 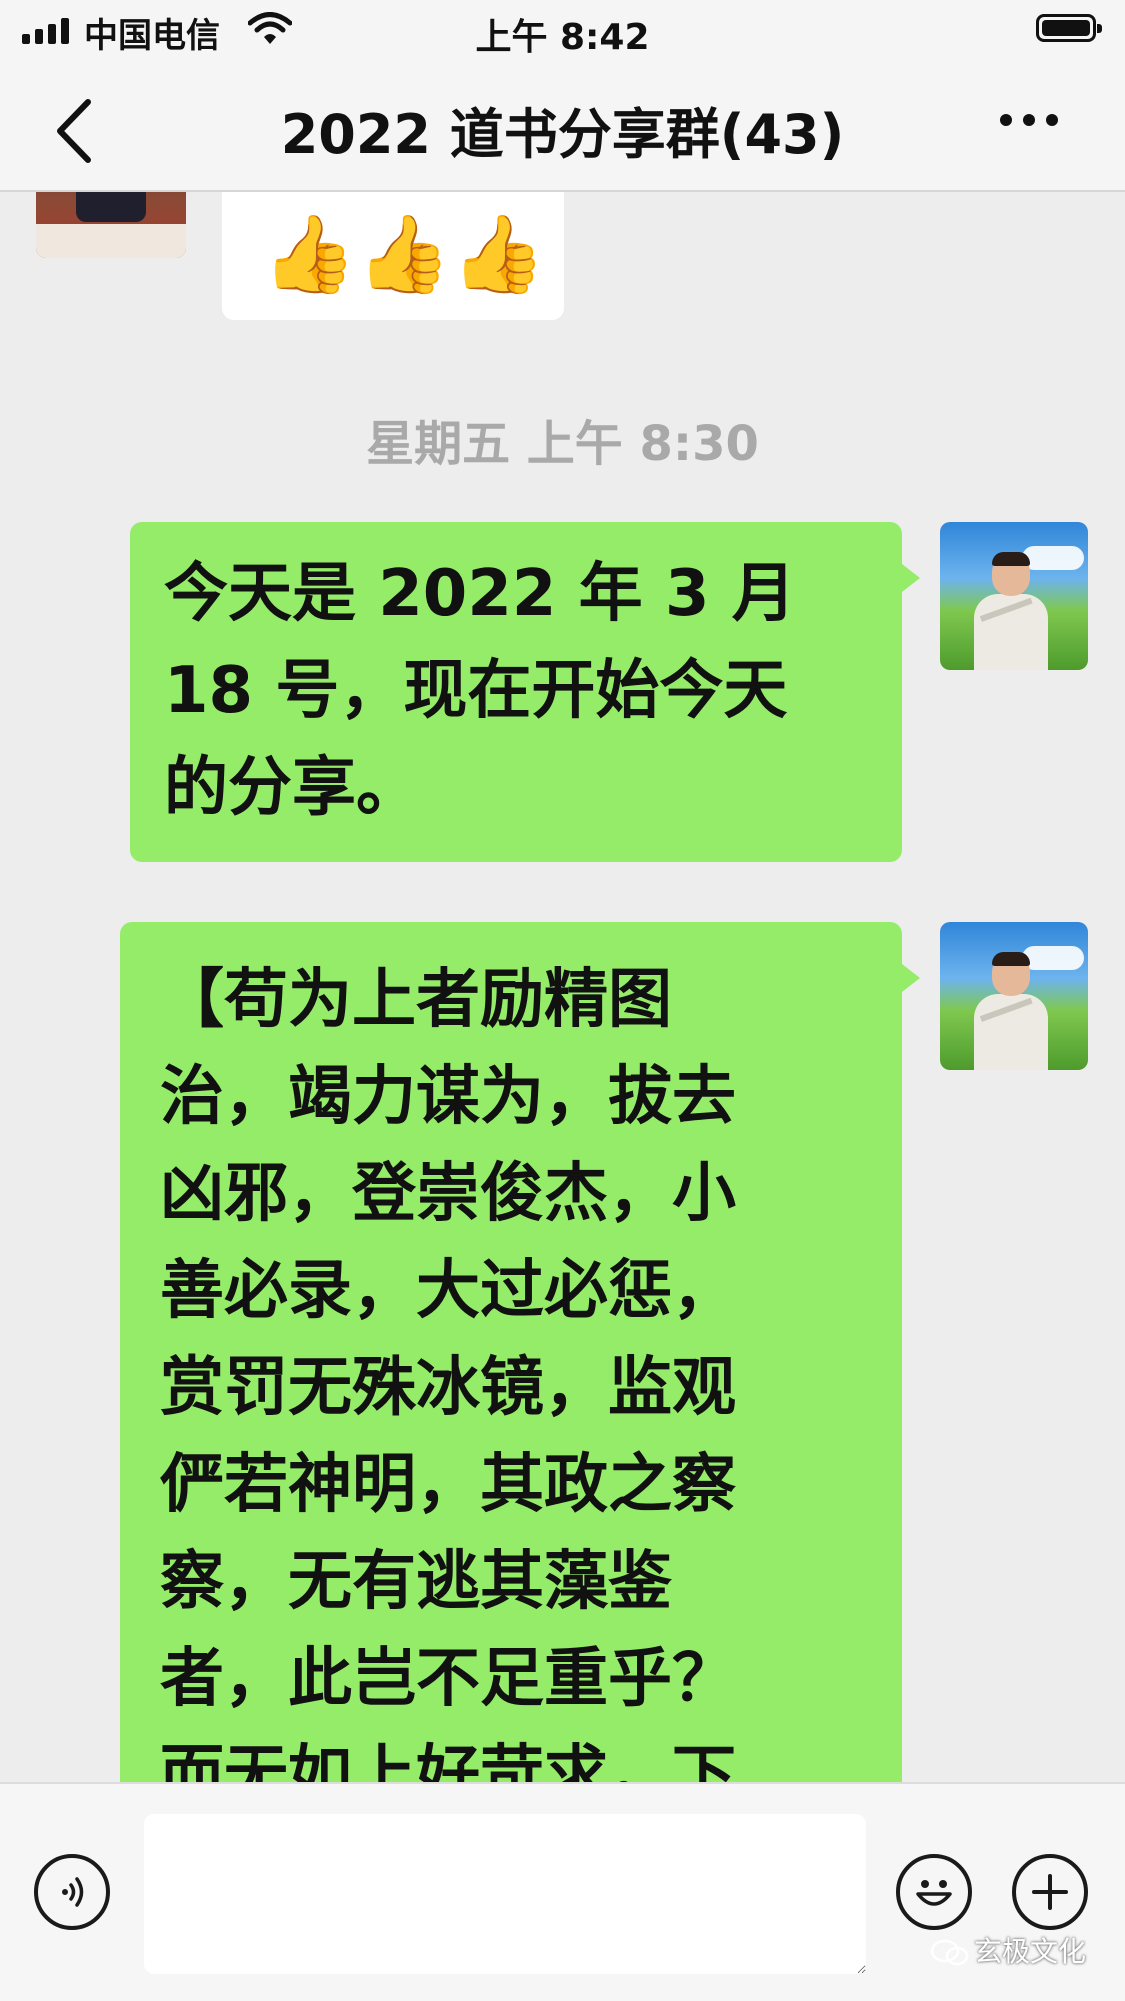 What do you see at coordinates (562, 134) in the screenshot?
I see `page-title: 2022 道书分享群(43)` at bounding box center [562, 134].